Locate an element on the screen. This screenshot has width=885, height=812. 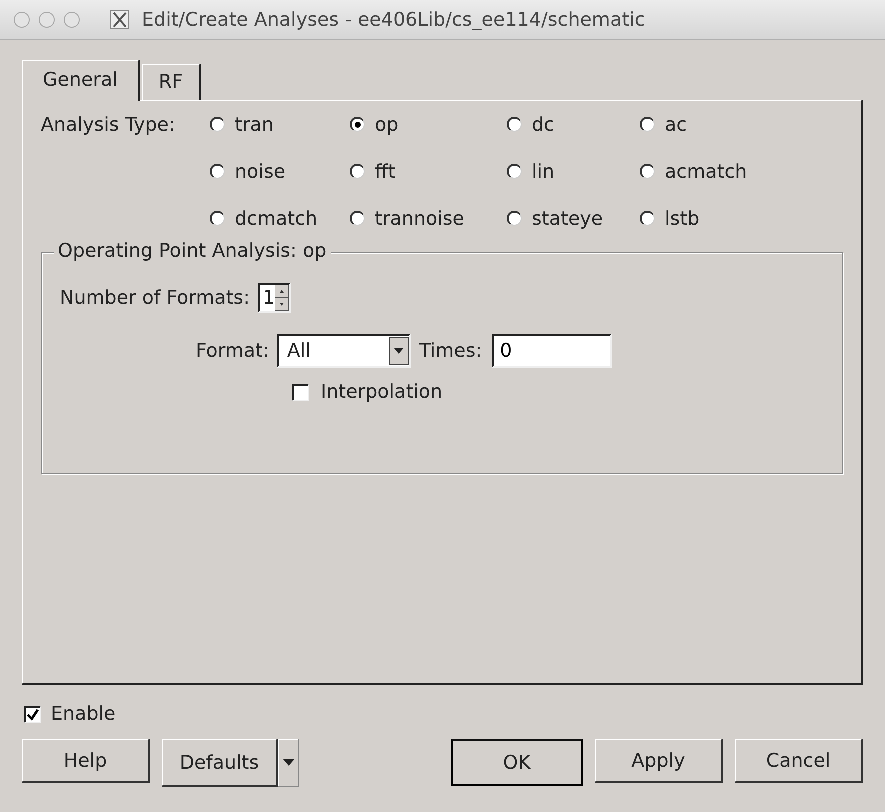
radio-label: trannoise is located at coordinates (419, 219).